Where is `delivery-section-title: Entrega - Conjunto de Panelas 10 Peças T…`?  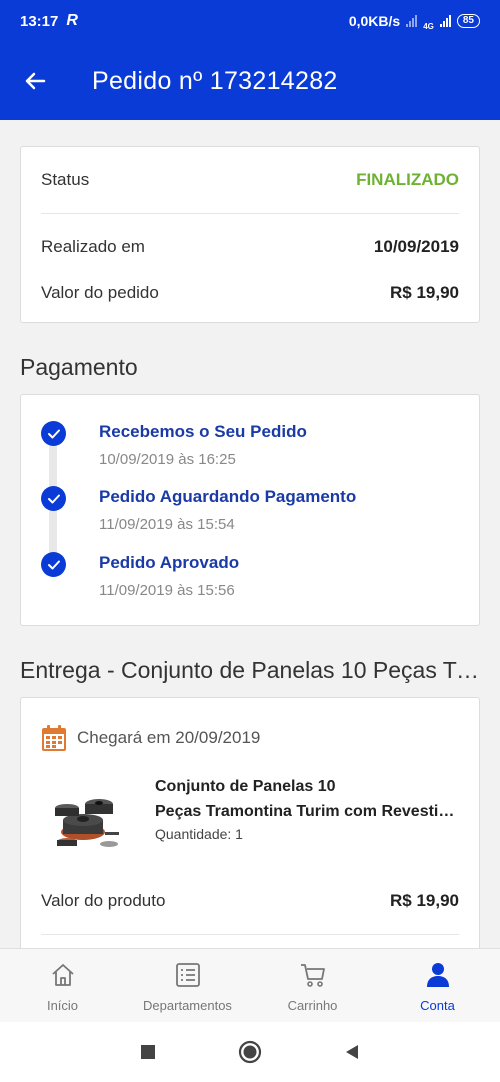 delivery-section-title: Entrega - Conjunto de Panelas 10 Peças T… is located at coordinates (250, 670).